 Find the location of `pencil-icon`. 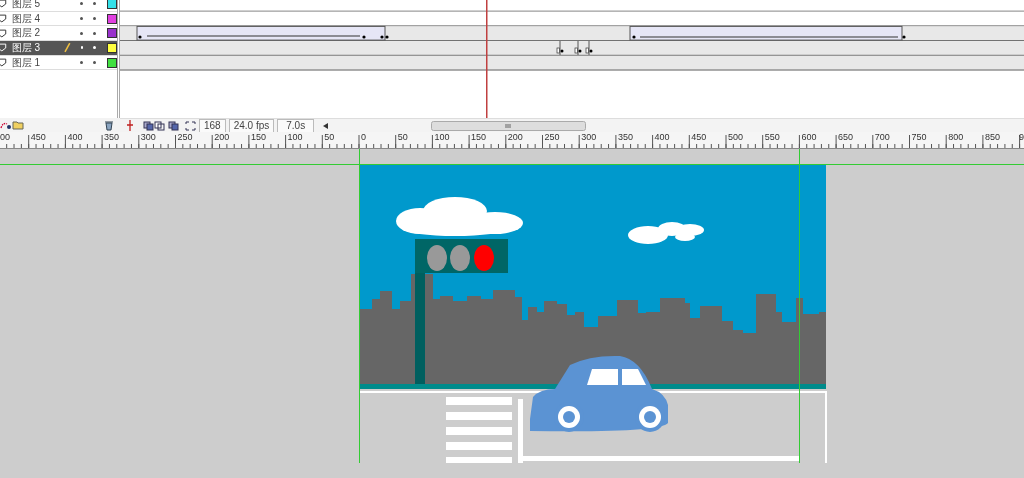

pencil-icon is located at coordinates (67, 47).